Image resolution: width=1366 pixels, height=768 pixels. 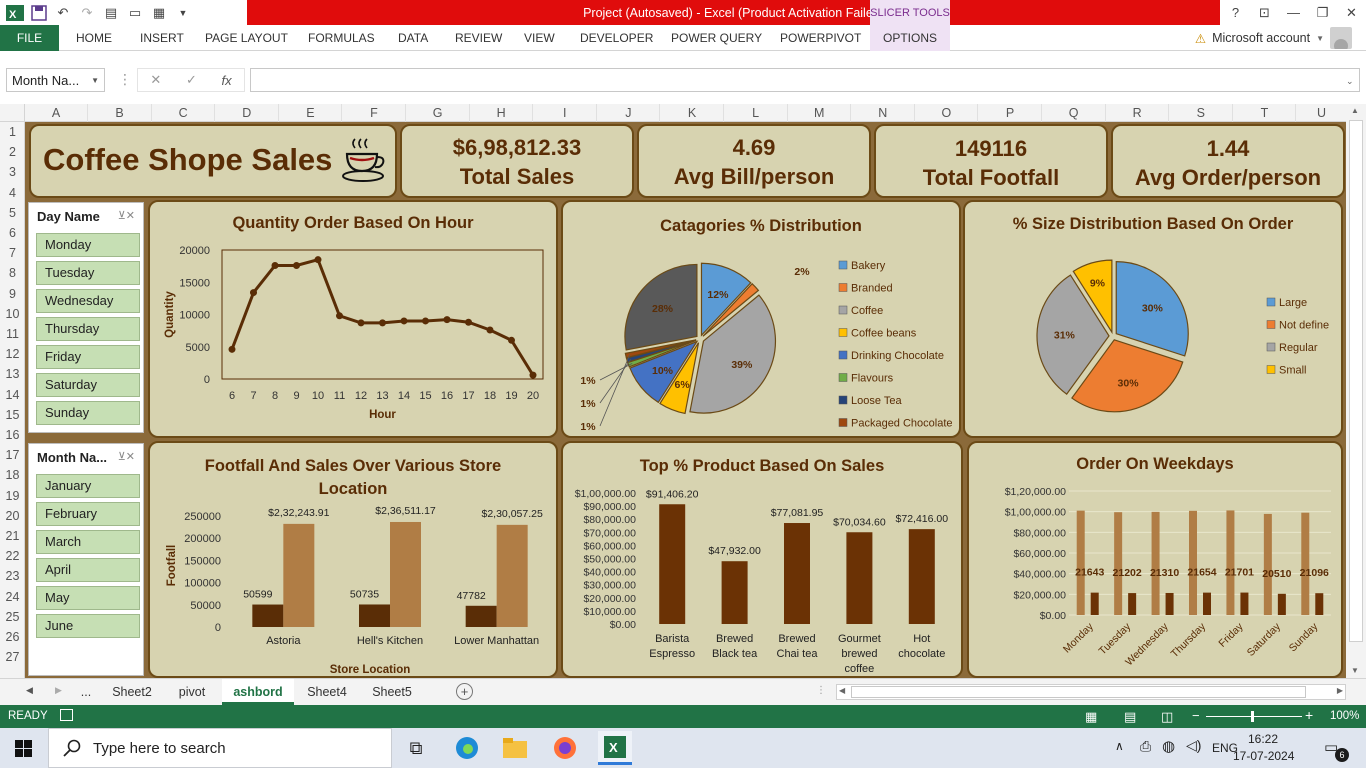 I want to click on slicer-item-thursday: Thursday, so click(x=88, y=329).